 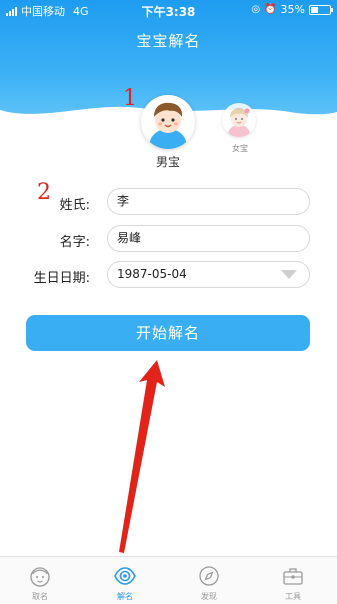 I want to click on tab-gongju-label: 工具, so click(x=293, y=596).